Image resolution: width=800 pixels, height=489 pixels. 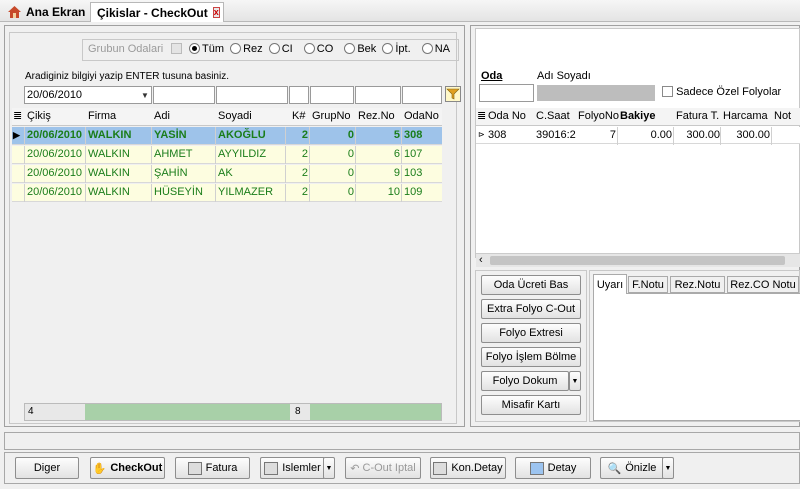 I want to click on radio-tum: Tüm, so click(x=206, y=49).